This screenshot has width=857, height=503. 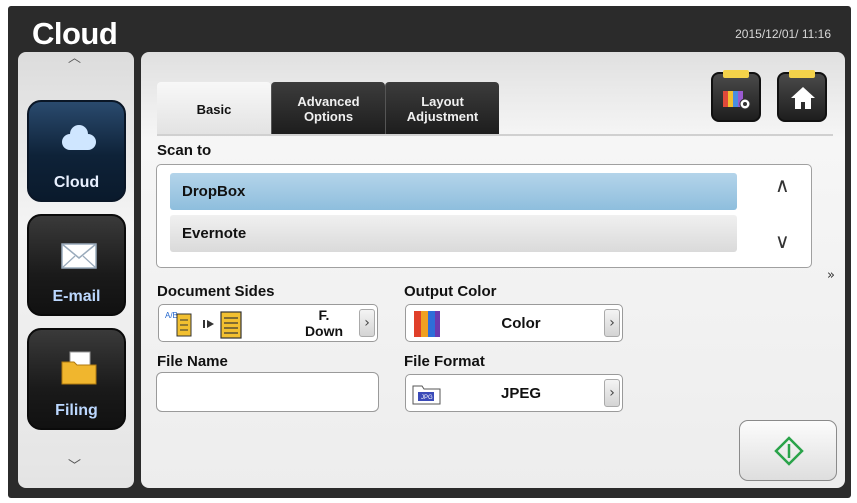 I want to click on output-color-label: Output Color, so click(x=450, y=291).